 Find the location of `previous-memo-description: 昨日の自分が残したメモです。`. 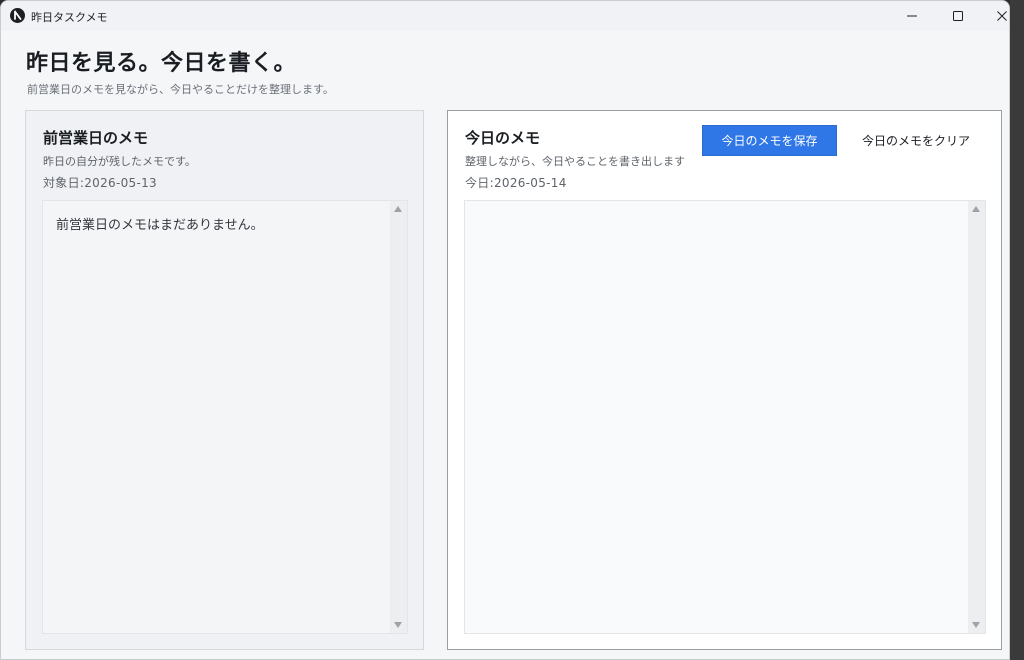

previous-memo-description: 昨日の自分が残したメモです。 is located at coordinates (119, 161).